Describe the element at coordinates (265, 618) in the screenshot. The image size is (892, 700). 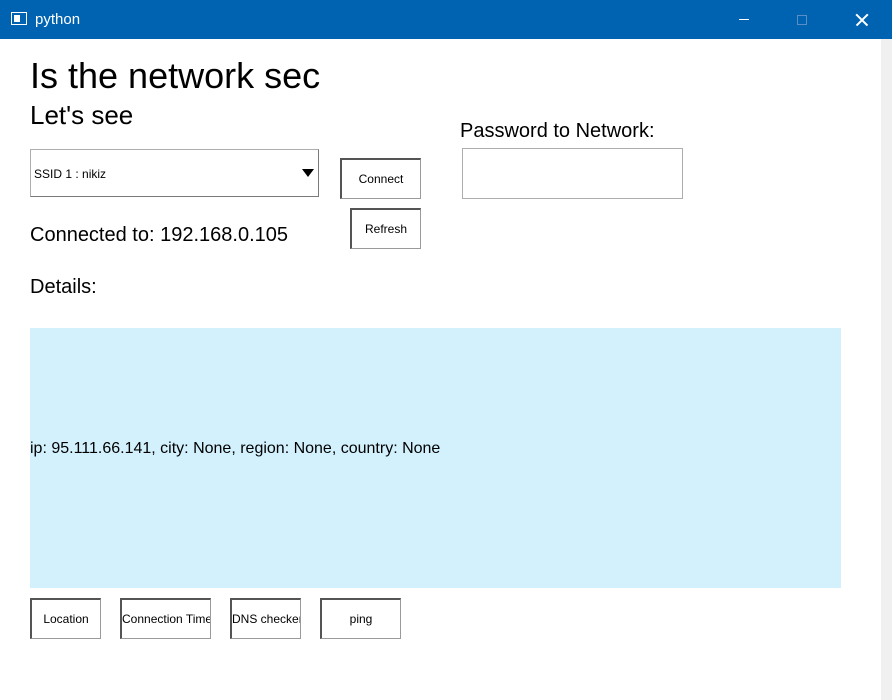
I see `dns-checker-button: DNS checker` at that location.